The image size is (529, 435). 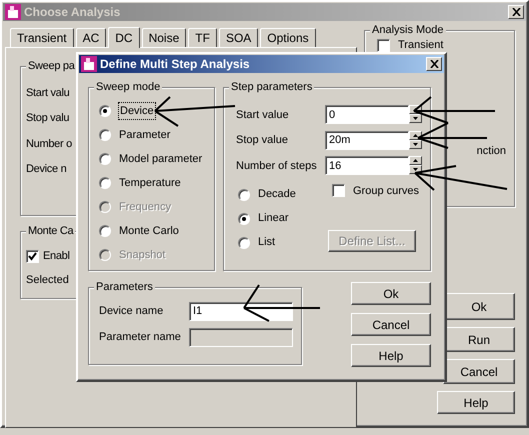 What do you see at coordinates (128, 87) in the screenshot?
I see `group-title: Sweep mode` at bounding box center [128, 87].